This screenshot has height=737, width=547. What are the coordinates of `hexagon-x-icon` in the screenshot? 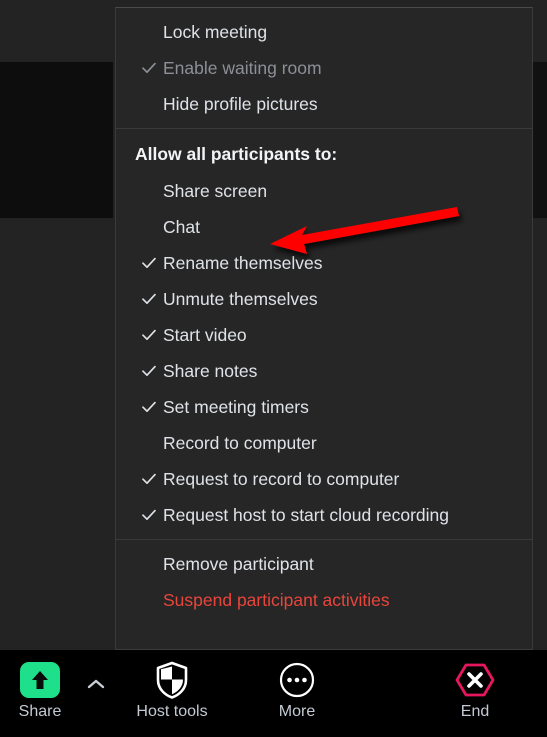 It's located at (475, 680).